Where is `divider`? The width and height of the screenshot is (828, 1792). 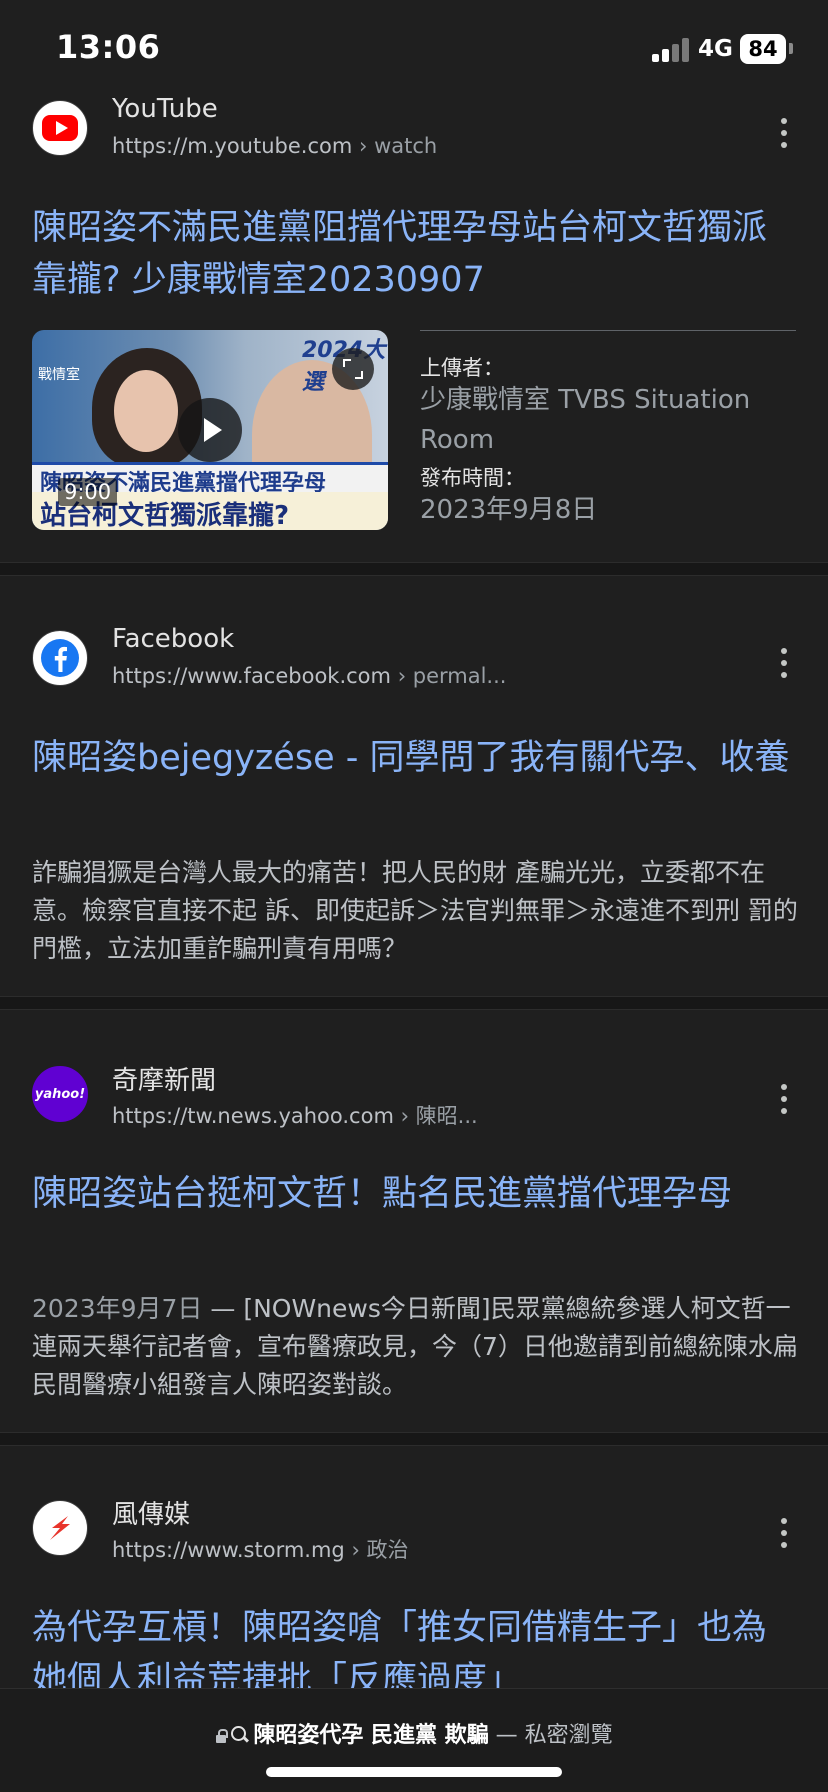 divider is located at coordinates (608, 330).